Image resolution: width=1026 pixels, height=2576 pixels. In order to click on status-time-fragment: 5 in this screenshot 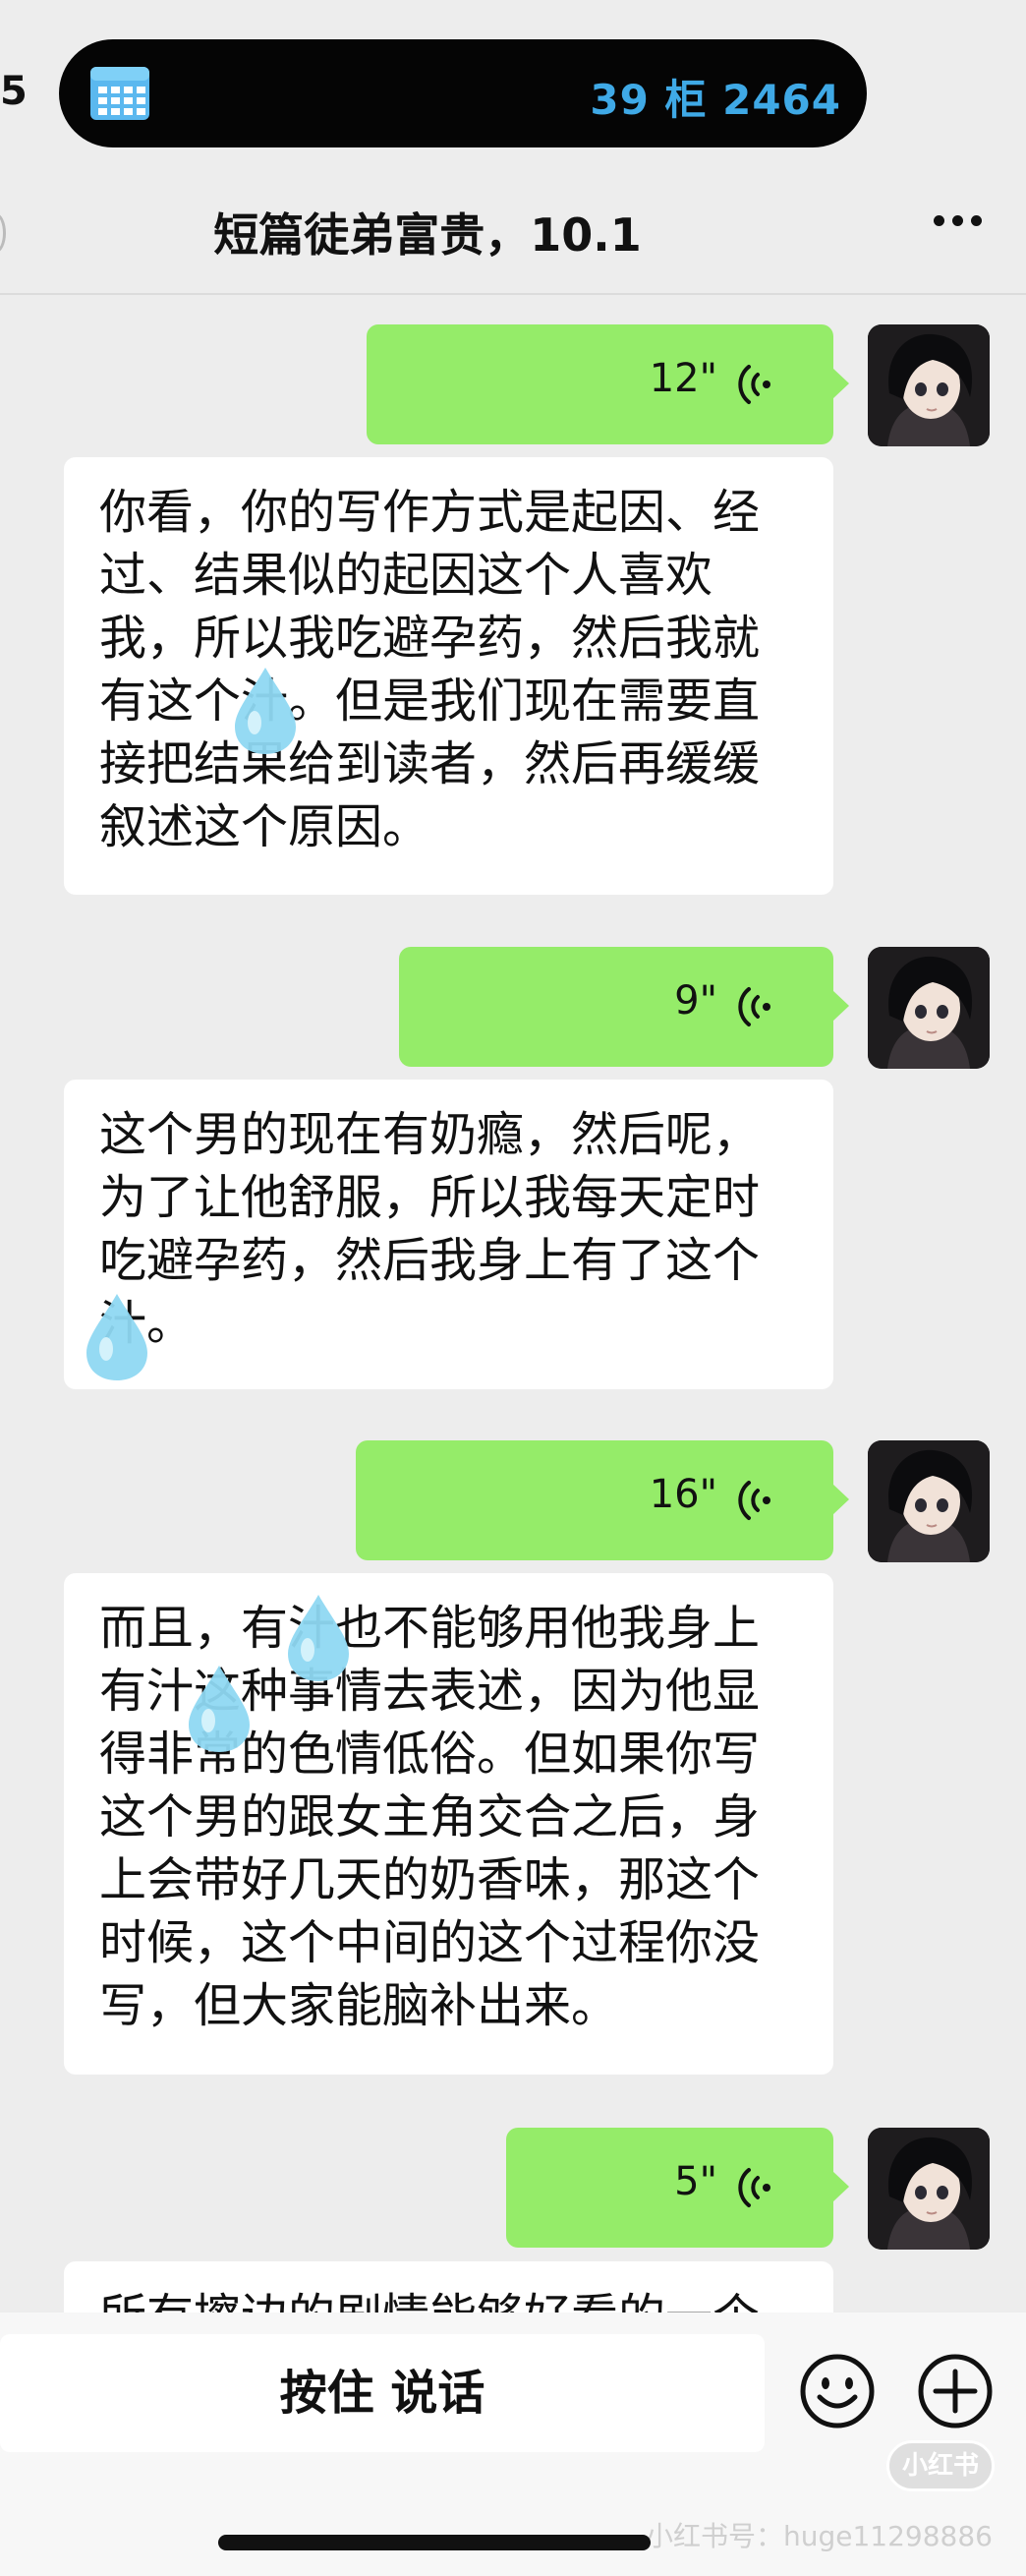, I will do `click(14, 91)`.